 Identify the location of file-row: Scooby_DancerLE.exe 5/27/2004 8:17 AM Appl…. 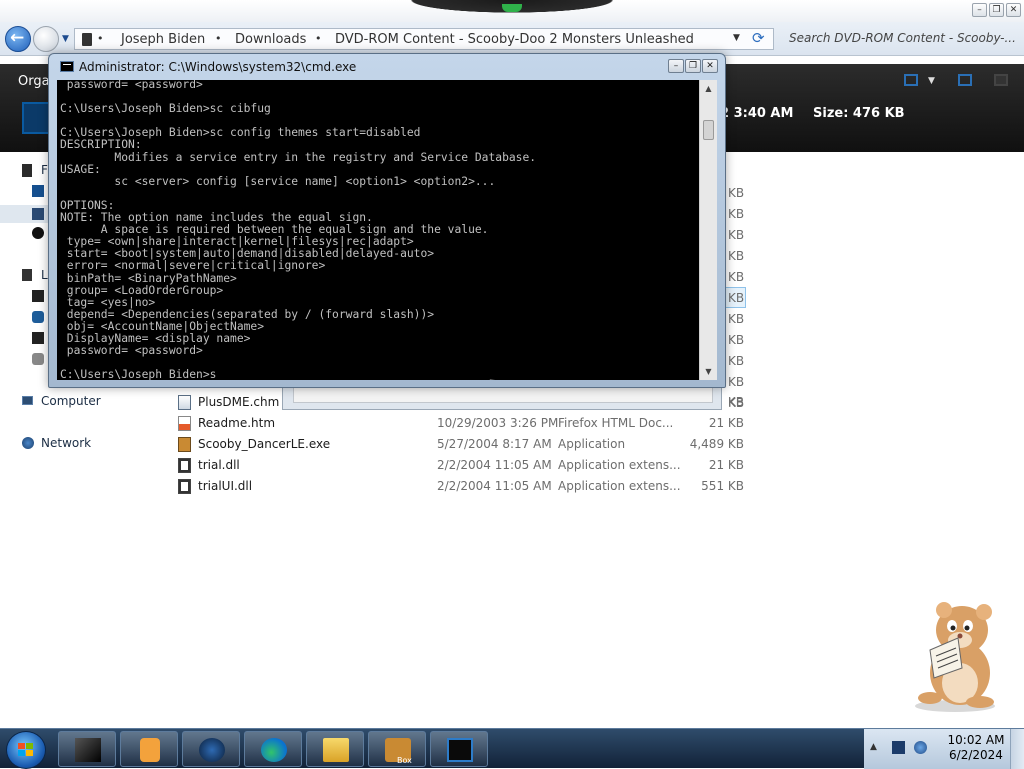
(468, 444).